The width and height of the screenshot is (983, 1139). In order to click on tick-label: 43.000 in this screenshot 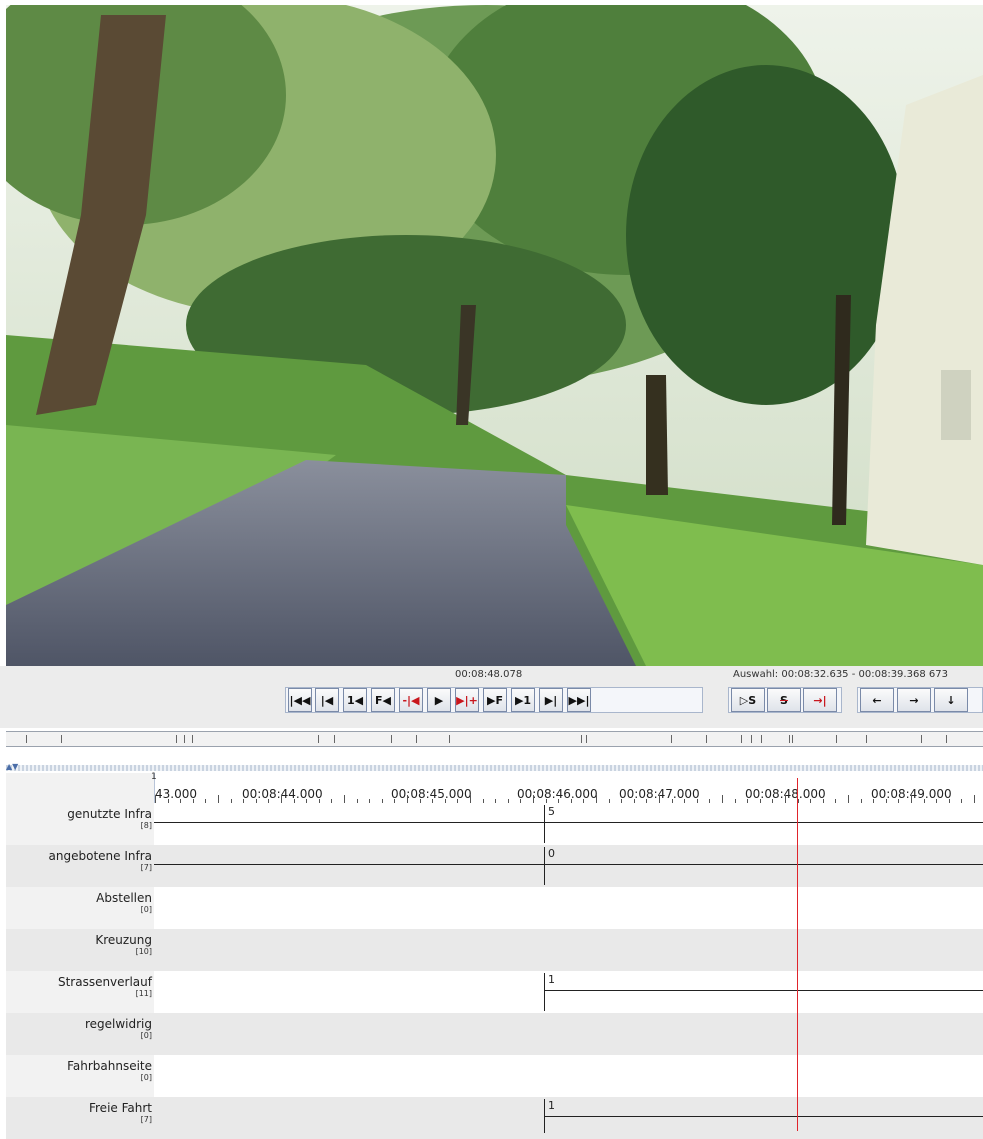, I will do `click(176, 794)`.